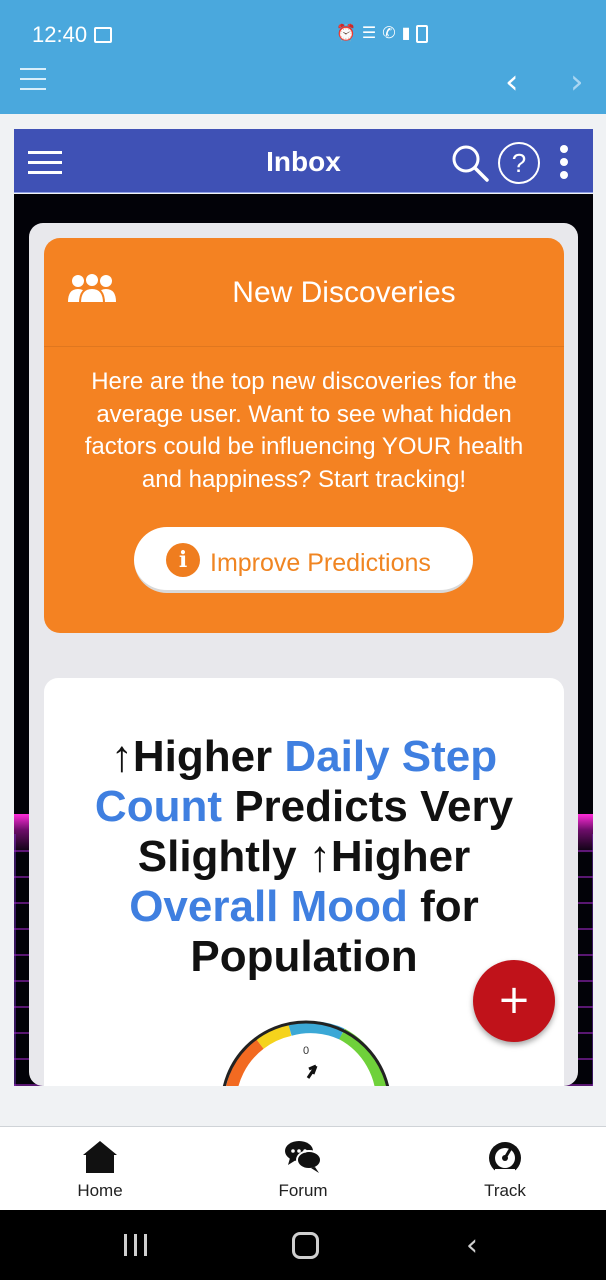 Image resolution: width=606 pixels, height=1280 pixels. I want to click on nav-track: Track, so click(505, 1170).